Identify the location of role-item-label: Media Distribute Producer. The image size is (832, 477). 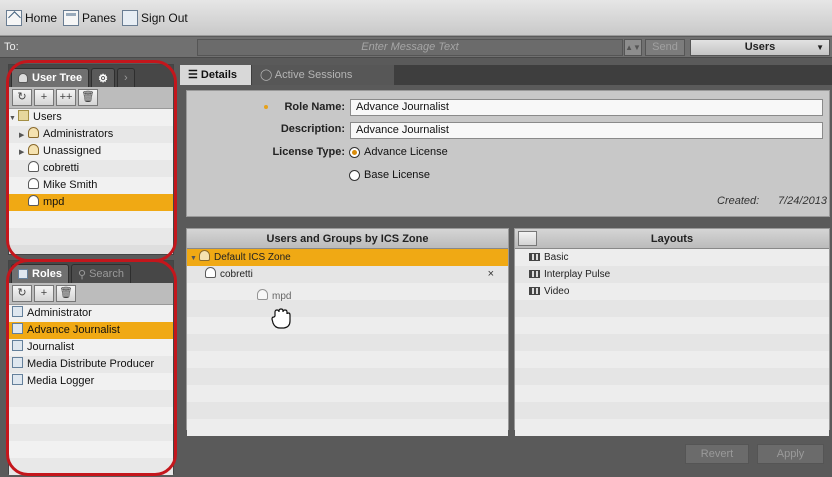
(91, 364).